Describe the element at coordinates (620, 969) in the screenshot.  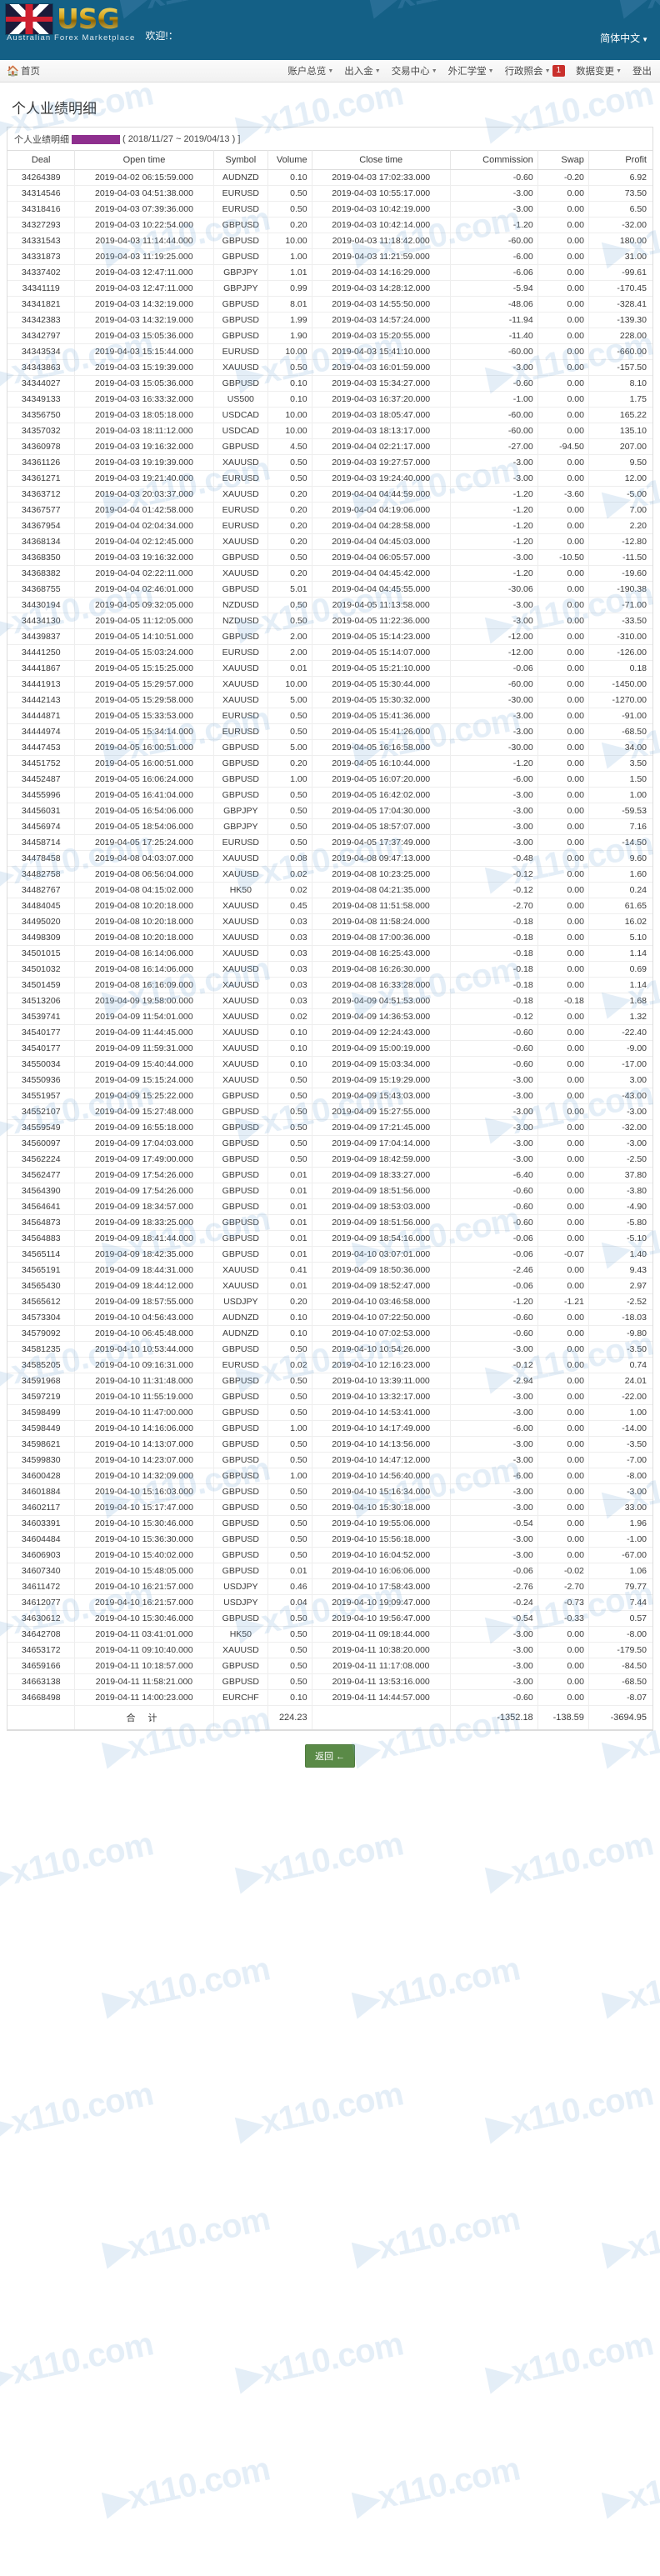
I see `cell-profit: 0.69` at that location.